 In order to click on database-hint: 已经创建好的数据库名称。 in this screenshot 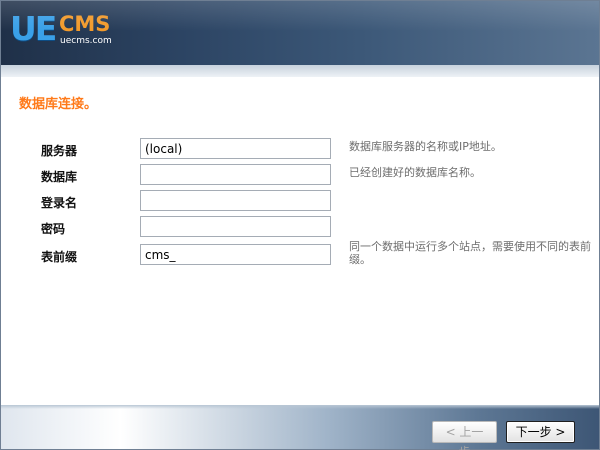, I will do `click(415, 172)`.